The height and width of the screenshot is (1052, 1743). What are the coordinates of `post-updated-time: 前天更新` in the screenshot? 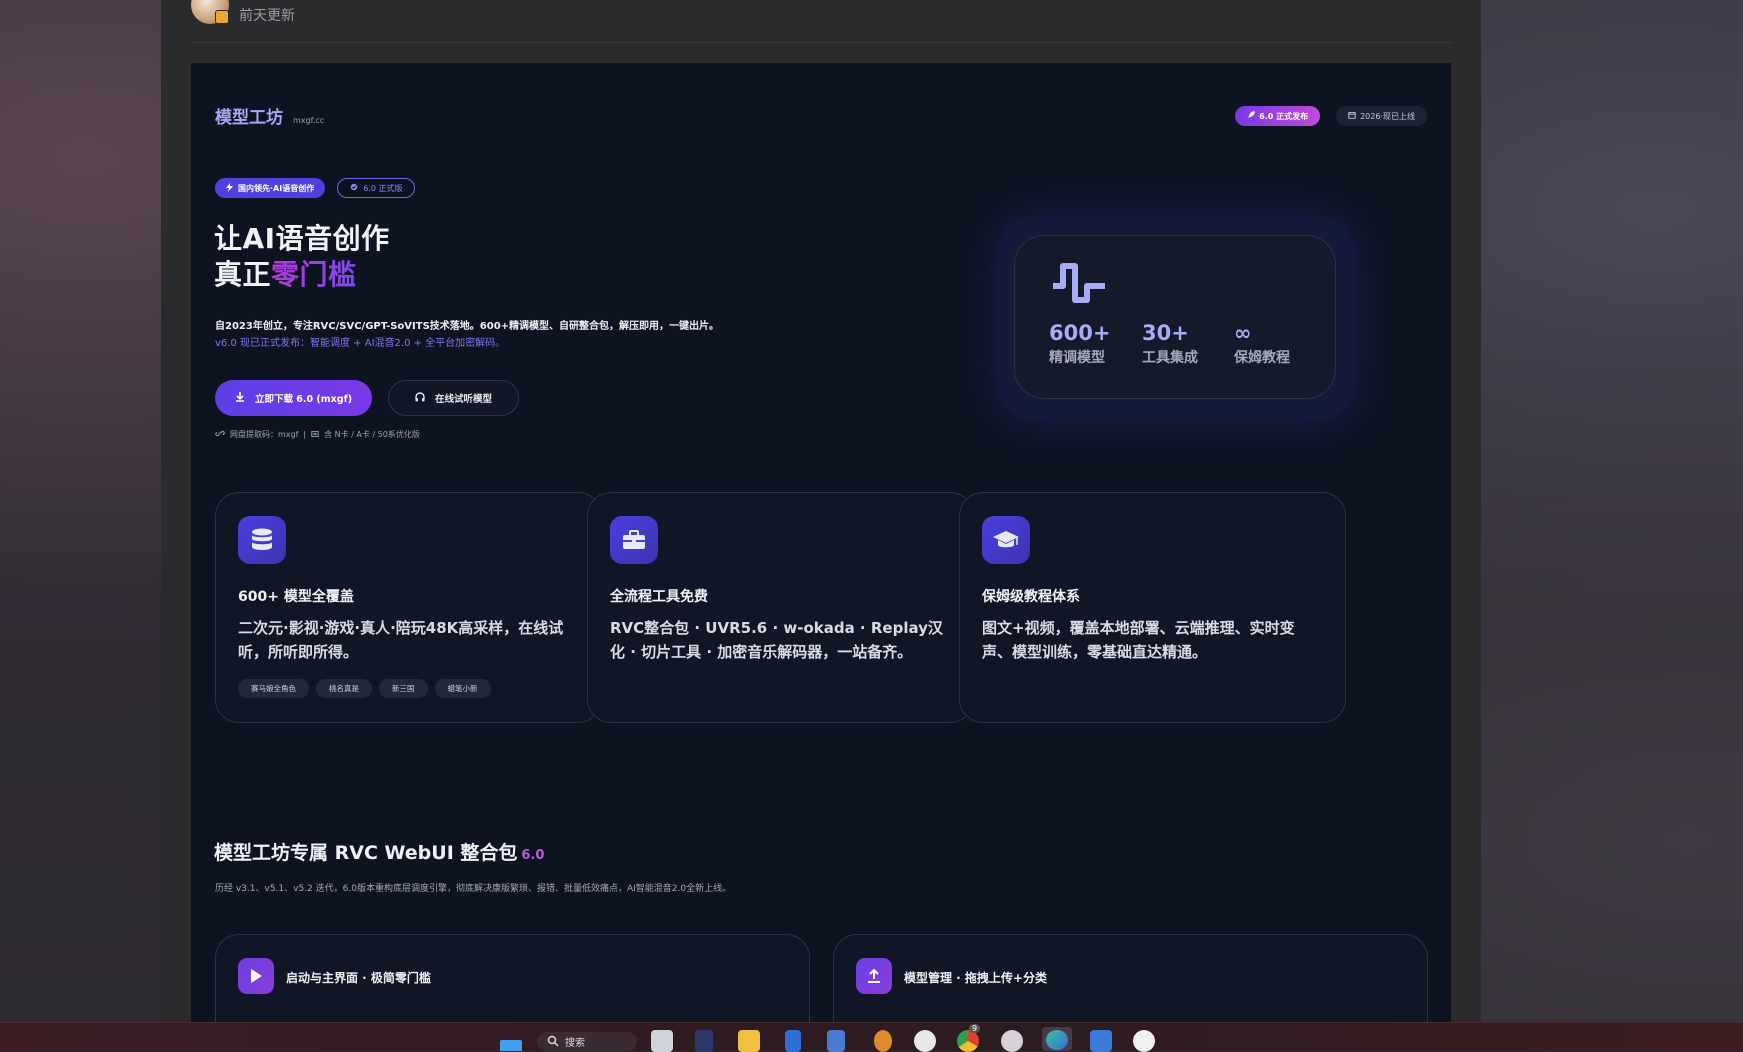 It's located at (267, 16).